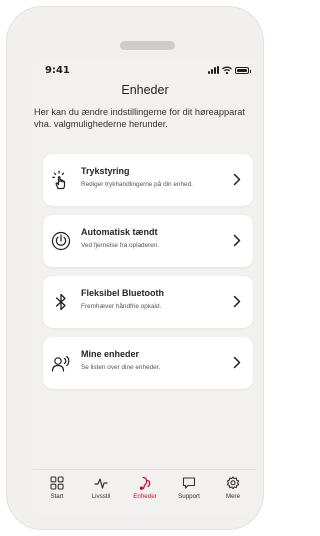 This screenshot has height=536, width=320. I want to click on pulse-icon, so click(101, 483).